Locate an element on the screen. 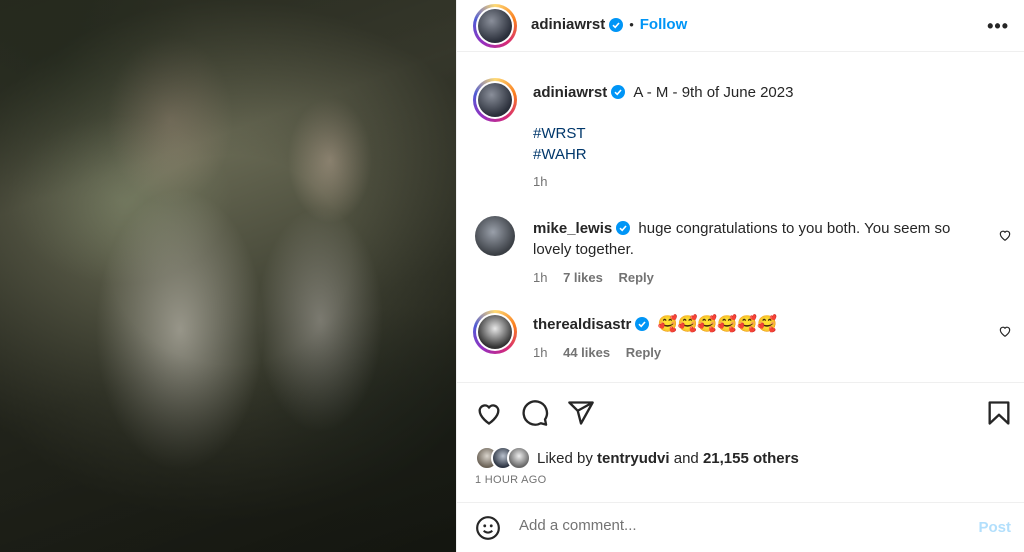  caption-username: adiniawrst is located at coordinates (570, 92).